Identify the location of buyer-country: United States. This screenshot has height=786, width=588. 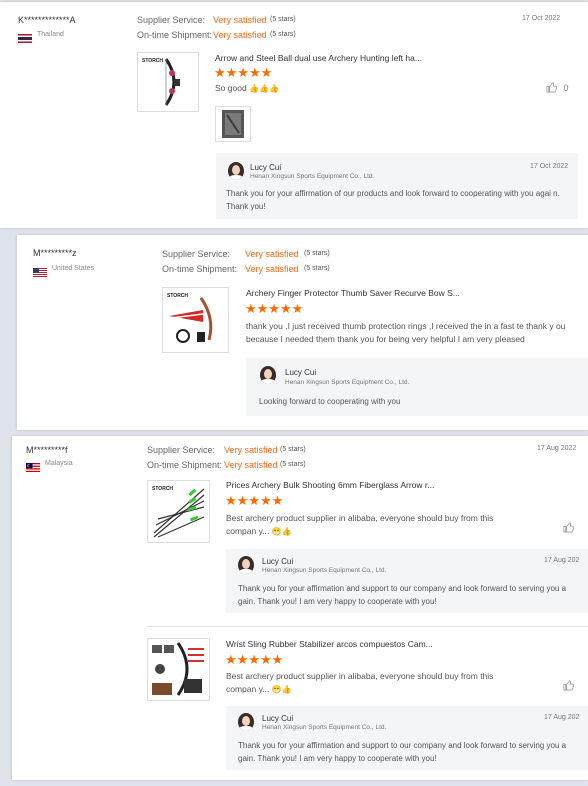
(73, 268).